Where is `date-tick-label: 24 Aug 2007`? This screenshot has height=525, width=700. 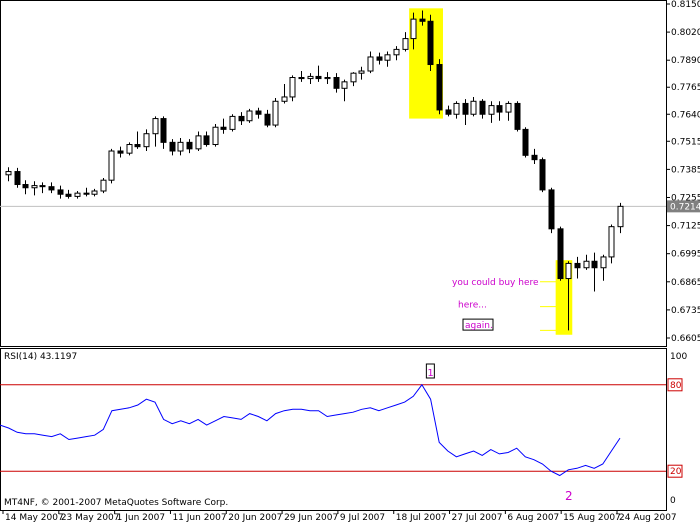 date-tick-label: 24 Aug 2007 is located at coordinates (648, 518).